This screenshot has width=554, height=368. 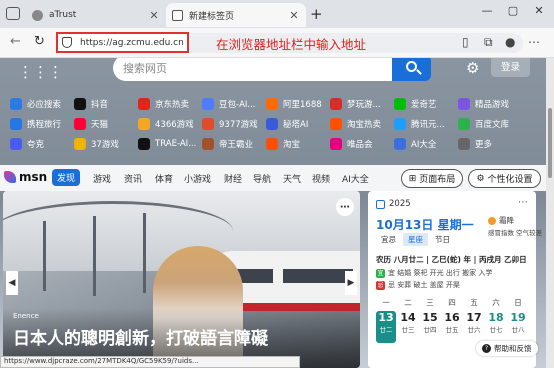 I want to click on shortcut-item: 更多, so click(x=475, y=144).